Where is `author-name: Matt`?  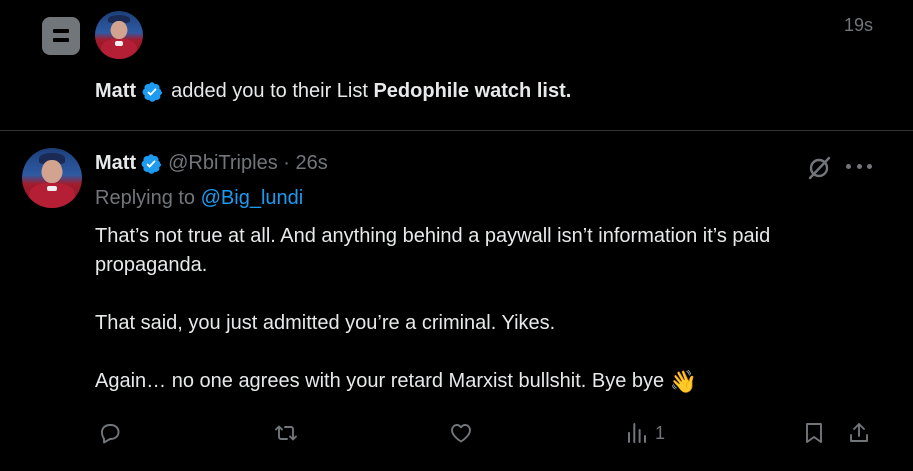 author-name: Matt is located at coordinates (115, 163).